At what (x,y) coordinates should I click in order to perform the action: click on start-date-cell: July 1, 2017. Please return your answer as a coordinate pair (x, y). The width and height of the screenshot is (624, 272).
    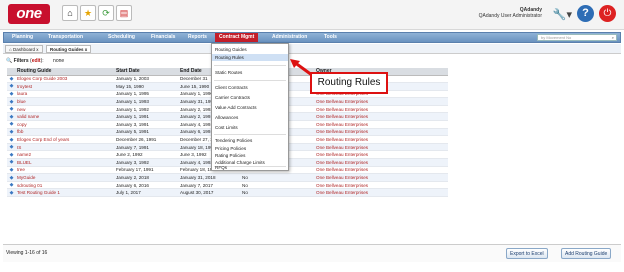
    Looking at the image, I should click on (146, 192).